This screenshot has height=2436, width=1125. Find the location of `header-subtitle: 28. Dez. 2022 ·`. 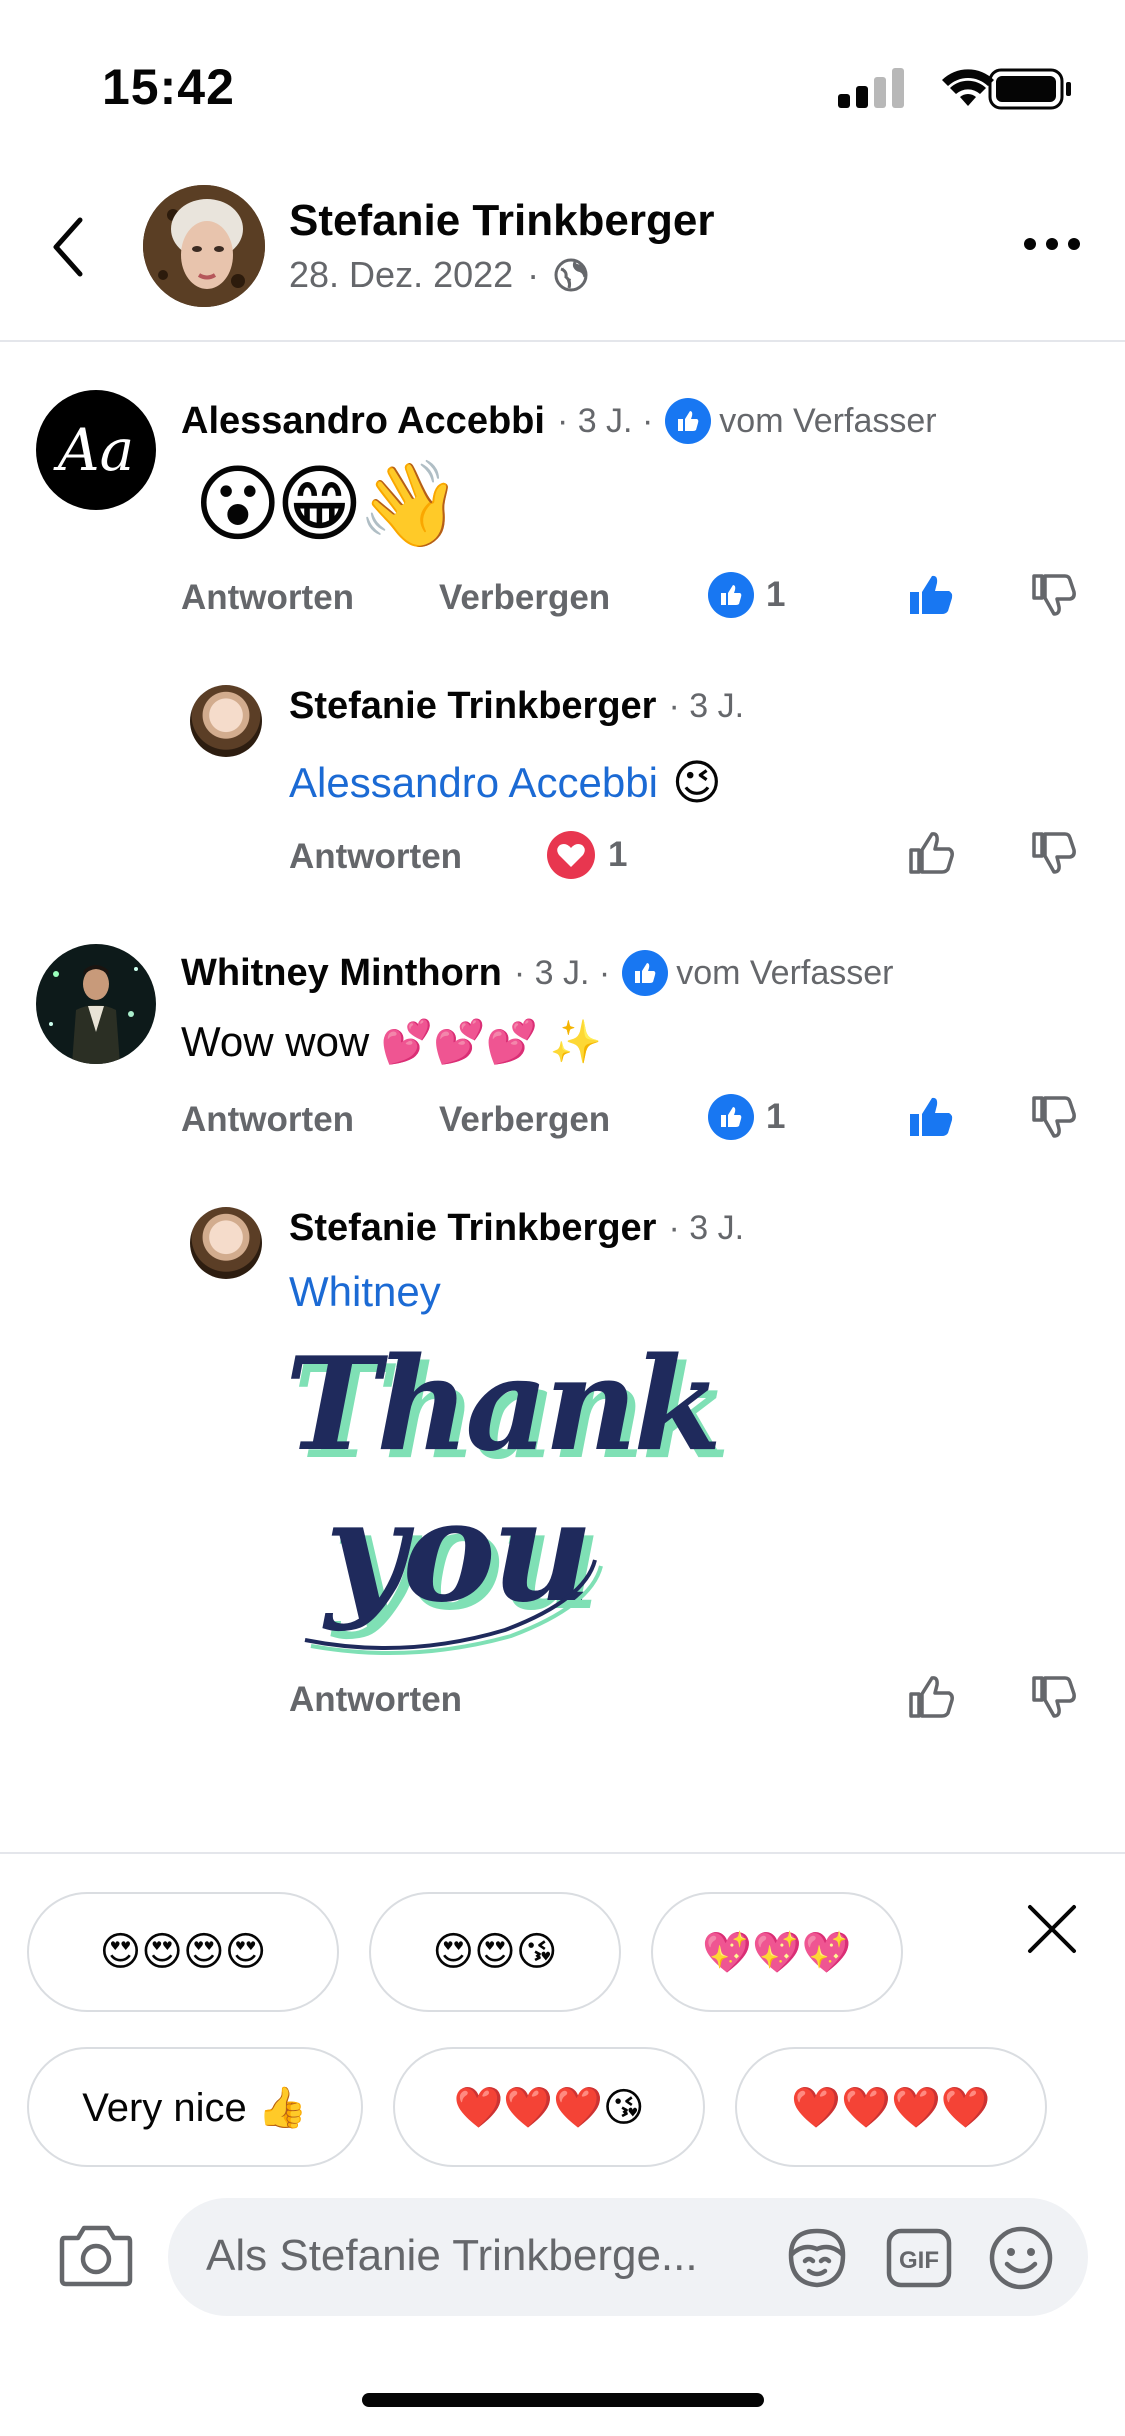

header-subtitle: 28. Dez. 2022 · is located at coordinates (439, 275).